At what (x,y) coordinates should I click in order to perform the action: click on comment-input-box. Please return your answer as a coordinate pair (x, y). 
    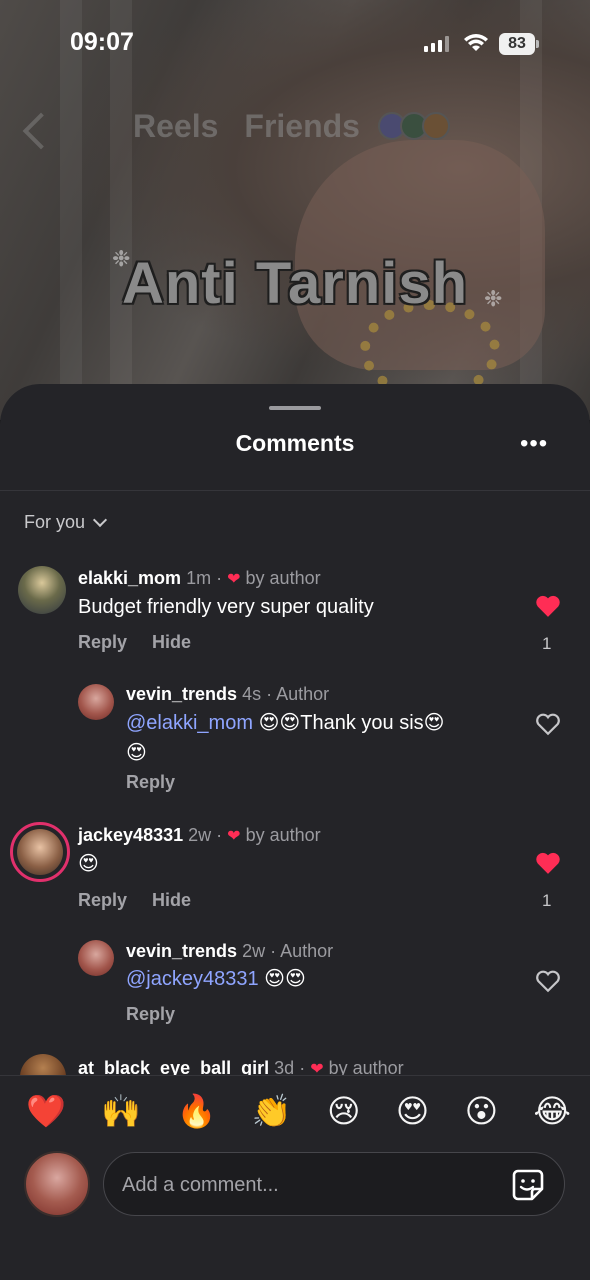
    Looking at the image, I should click on (334, 1184).